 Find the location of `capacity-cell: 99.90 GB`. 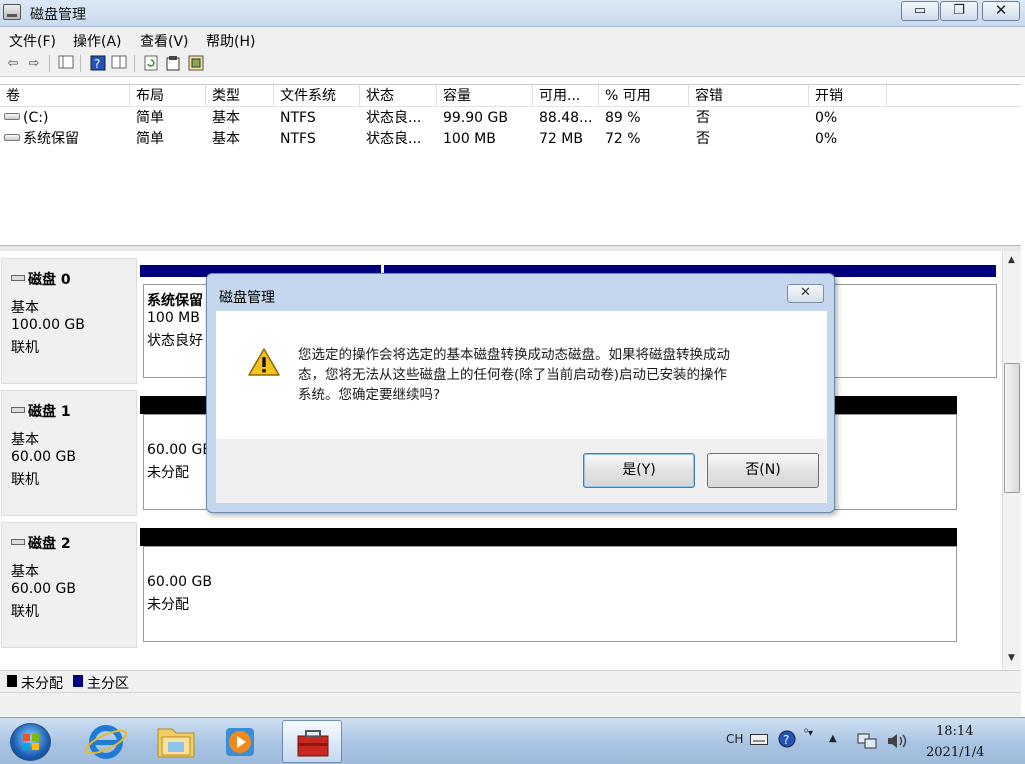

capacity-cell: 99.90 GB is located at coordinates (475, 118).